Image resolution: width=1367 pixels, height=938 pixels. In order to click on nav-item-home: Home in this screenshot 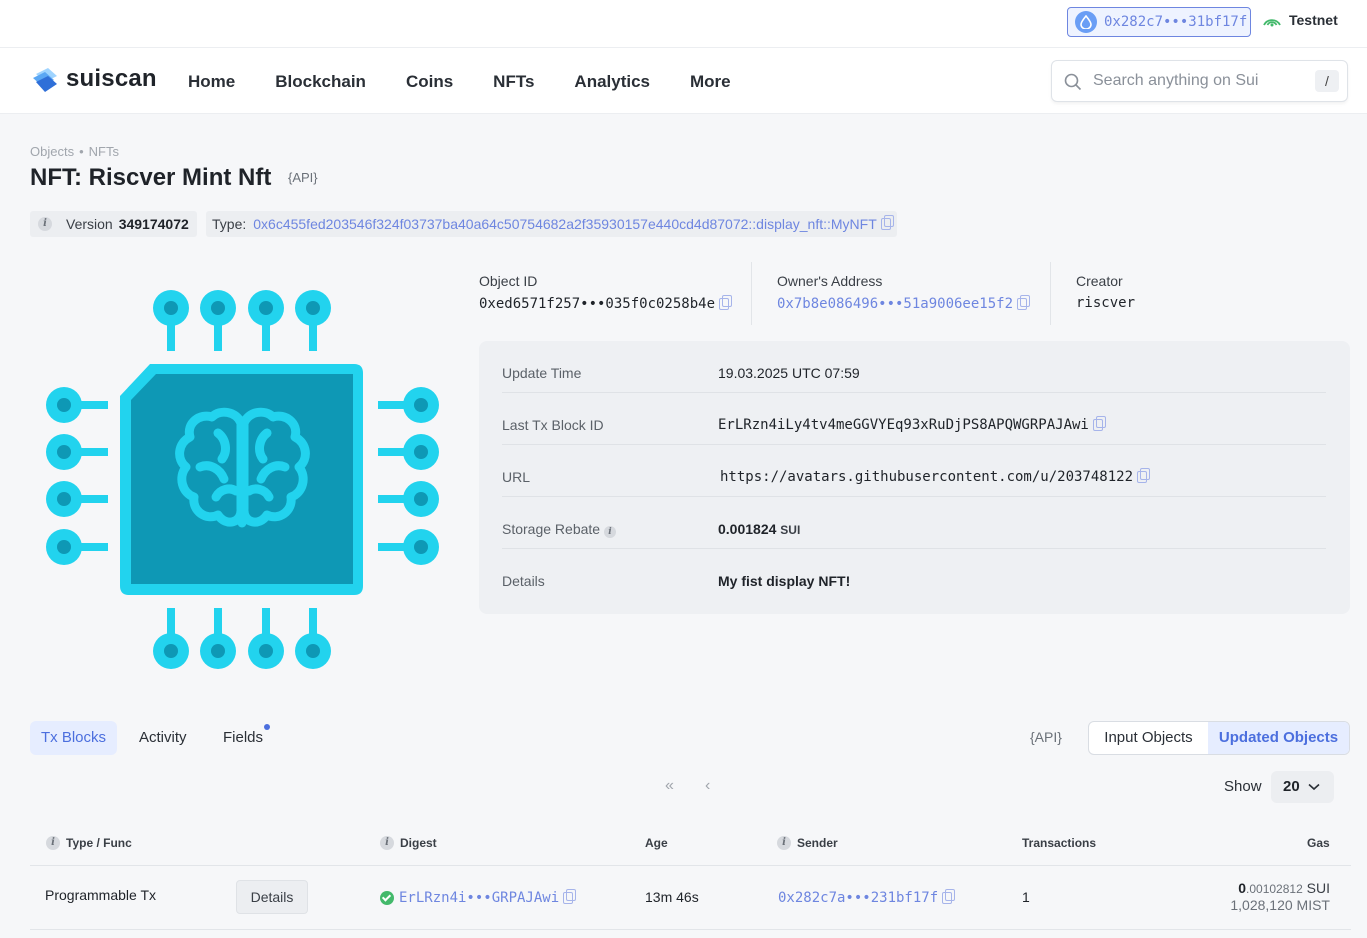, I will do `click(211, 82)`.